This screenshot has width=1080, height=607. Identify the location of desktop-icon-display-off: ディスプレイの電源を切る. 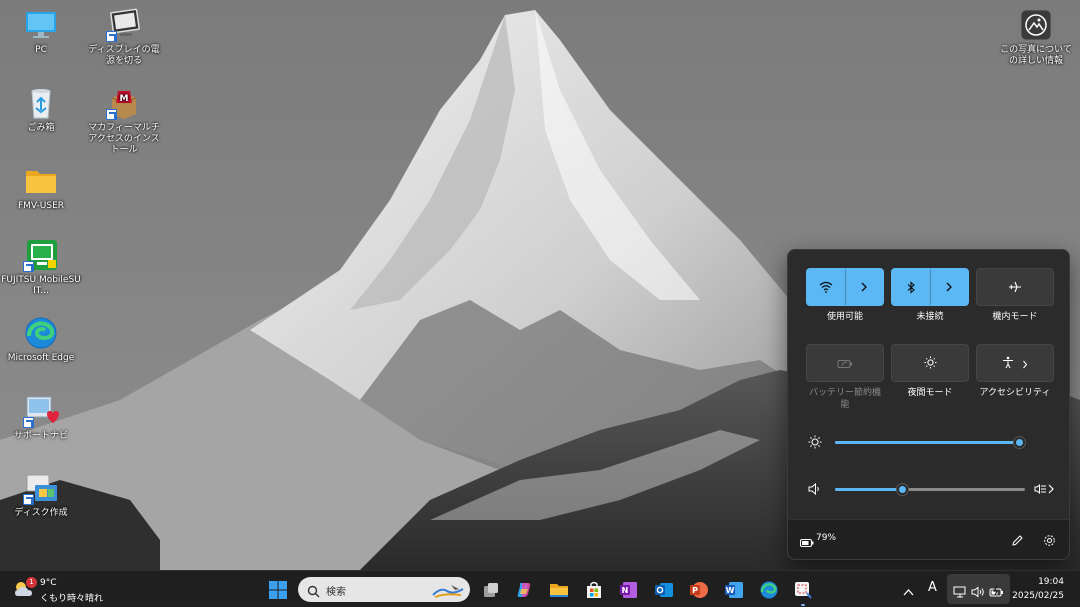
(124, 37).